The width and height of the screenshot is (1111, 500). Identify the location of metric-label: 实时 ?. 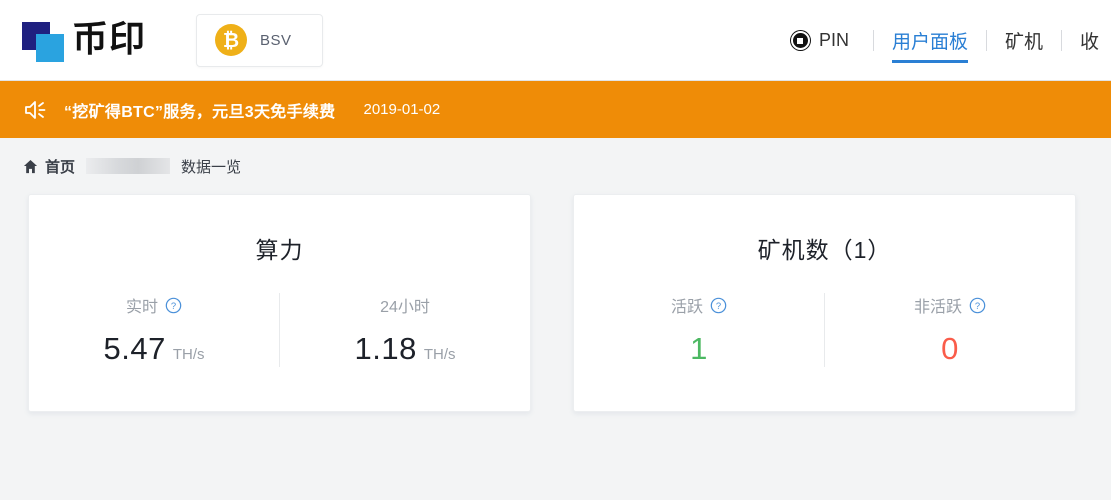
(154, 305).